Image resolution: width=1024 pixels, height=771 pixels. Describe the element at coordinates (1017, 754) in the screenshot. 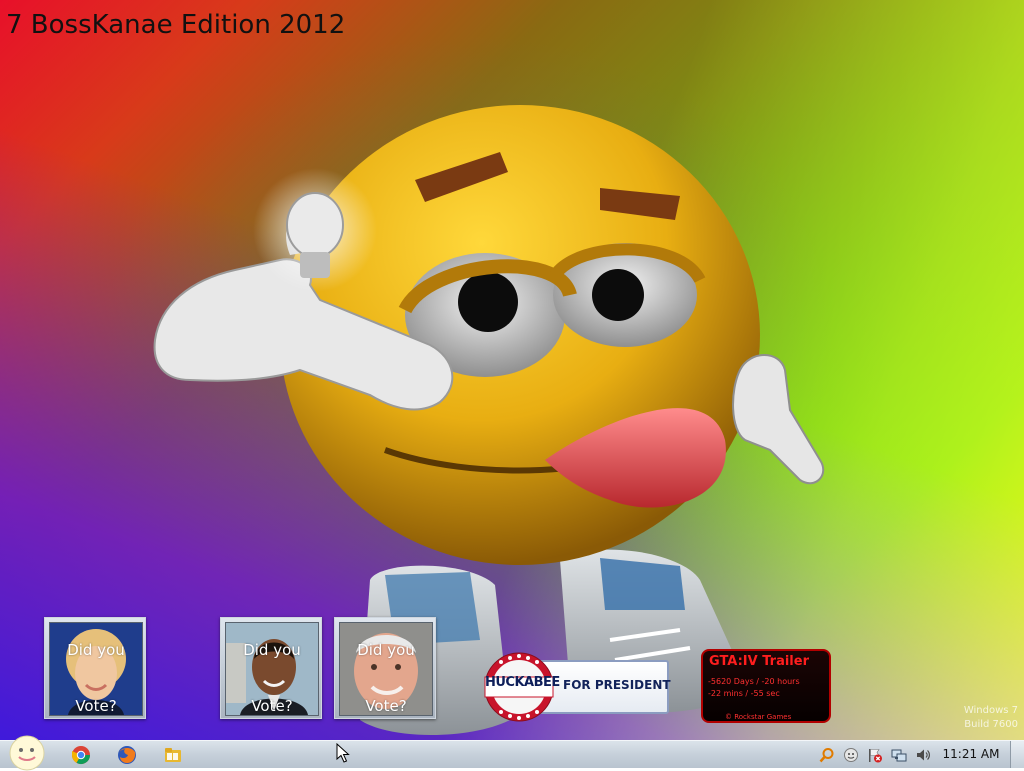

I see `show-desktop-button` at that location.